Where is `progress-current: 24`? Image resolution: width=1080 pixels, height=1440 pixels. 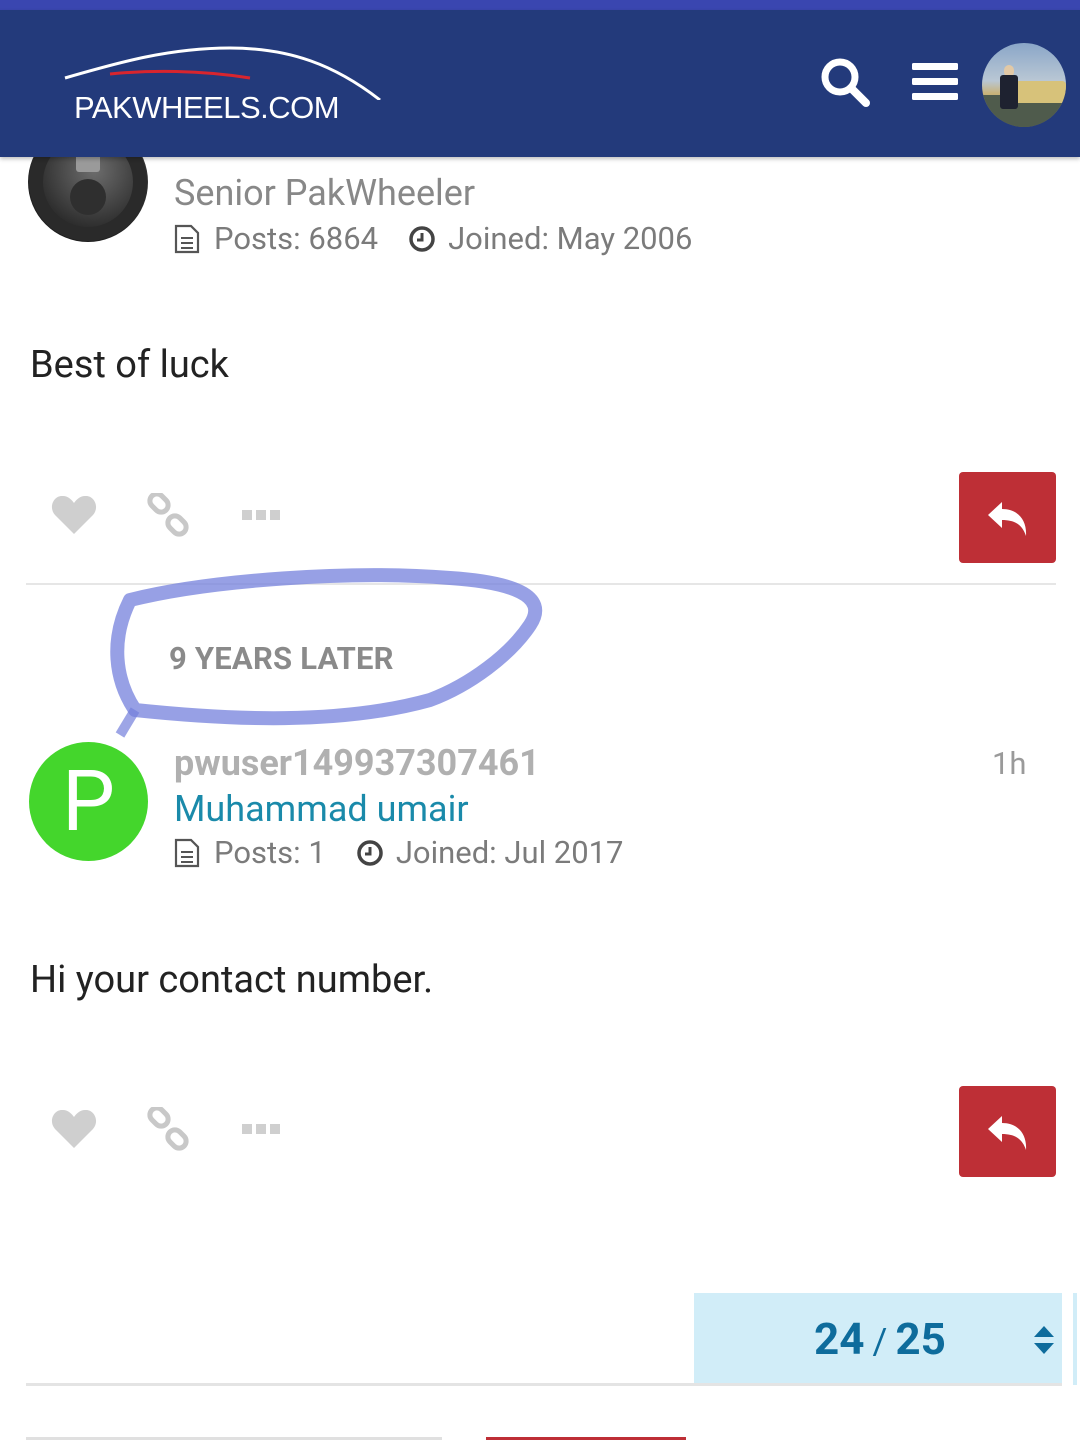 progress-current: 24 is located at coordinates (839, 1339).